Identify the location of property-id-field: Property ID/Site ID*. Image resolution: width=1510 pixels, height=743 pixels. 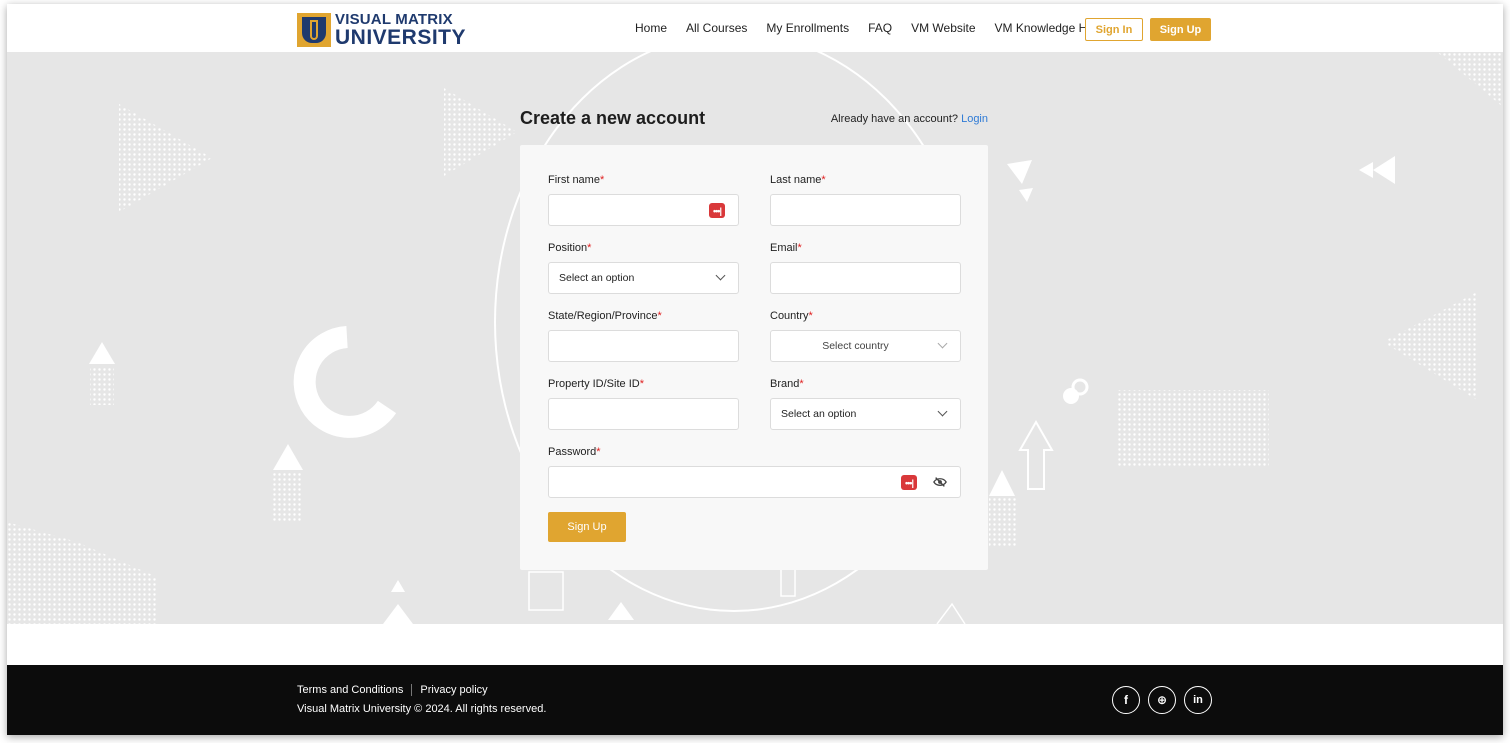
(643, 404).